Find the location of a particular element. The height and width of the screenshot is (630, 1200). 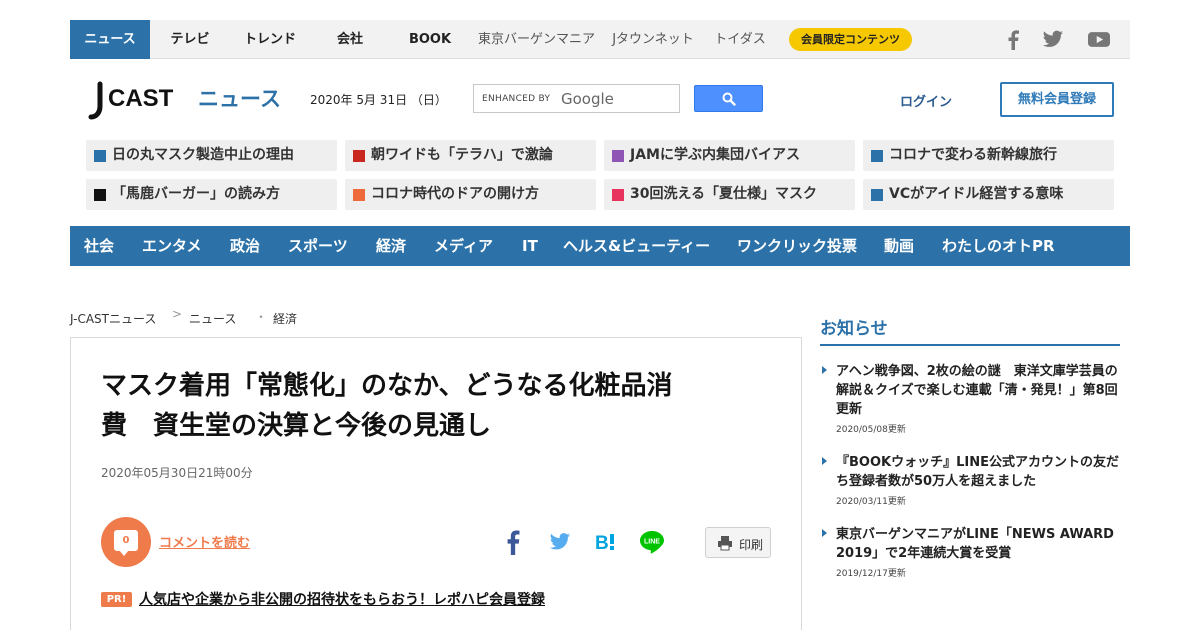

topic-label: コロナで変わる新幹線旅行 is located at coordinates (973, 155).